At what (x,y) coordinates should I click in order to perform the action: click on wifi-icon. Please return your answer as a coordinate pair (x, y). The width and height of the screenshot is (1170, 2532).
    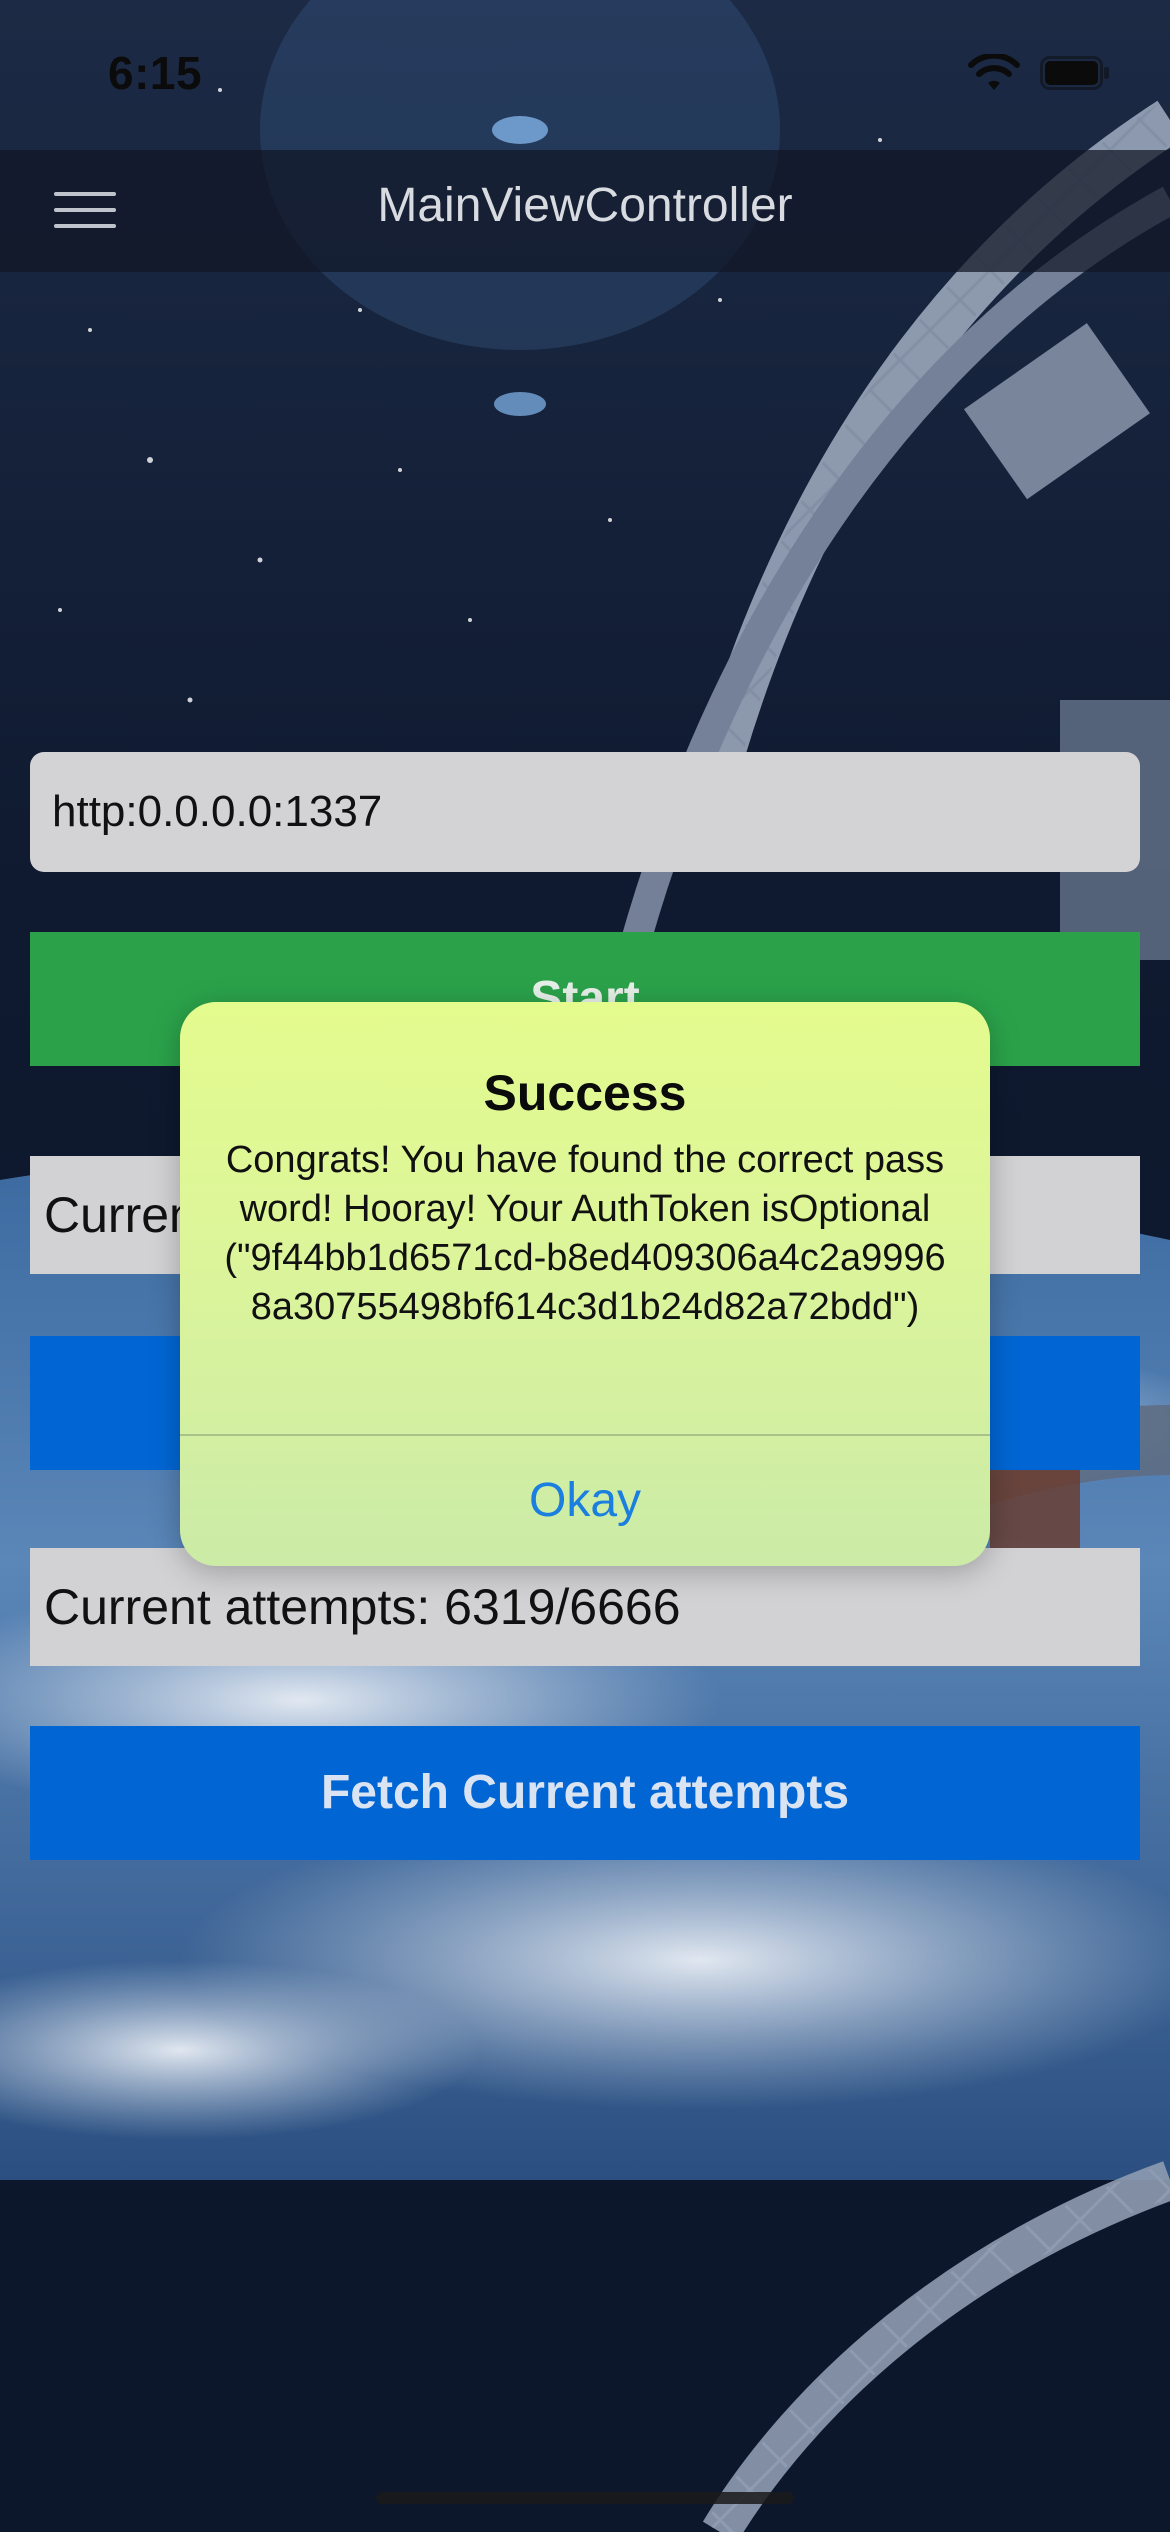
    Looking at the image, I should click on (994, 72).